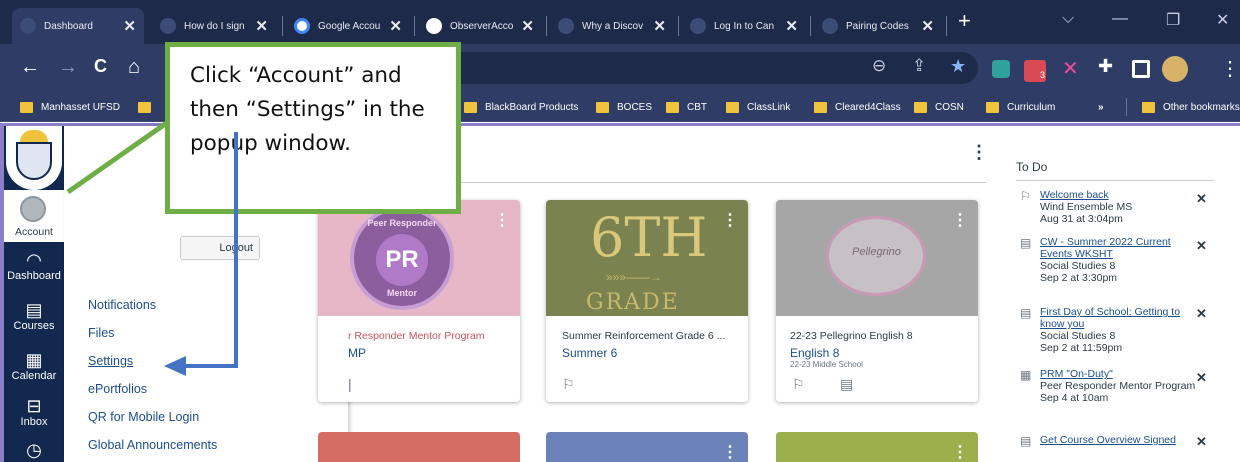 Image resolution: width=1240 pixels, height=462 pixels. I want to click on settings-arrow-line, so click(211, 250).